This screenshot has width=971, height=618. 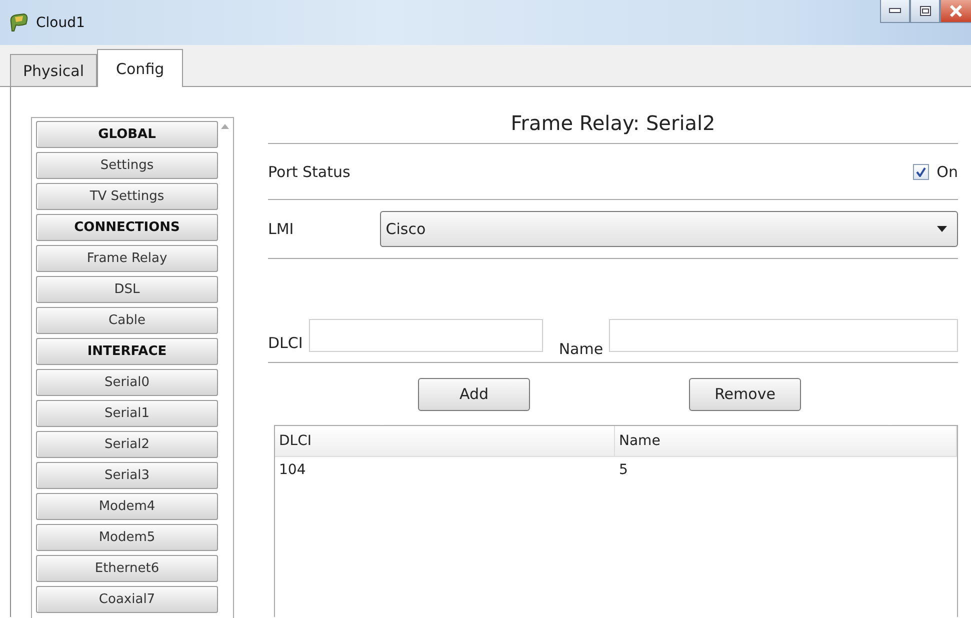 What do you see at coordinates (60, 22) in the screenshot?
I see `window-title: Cloud1` at bounding box center [60, 22].